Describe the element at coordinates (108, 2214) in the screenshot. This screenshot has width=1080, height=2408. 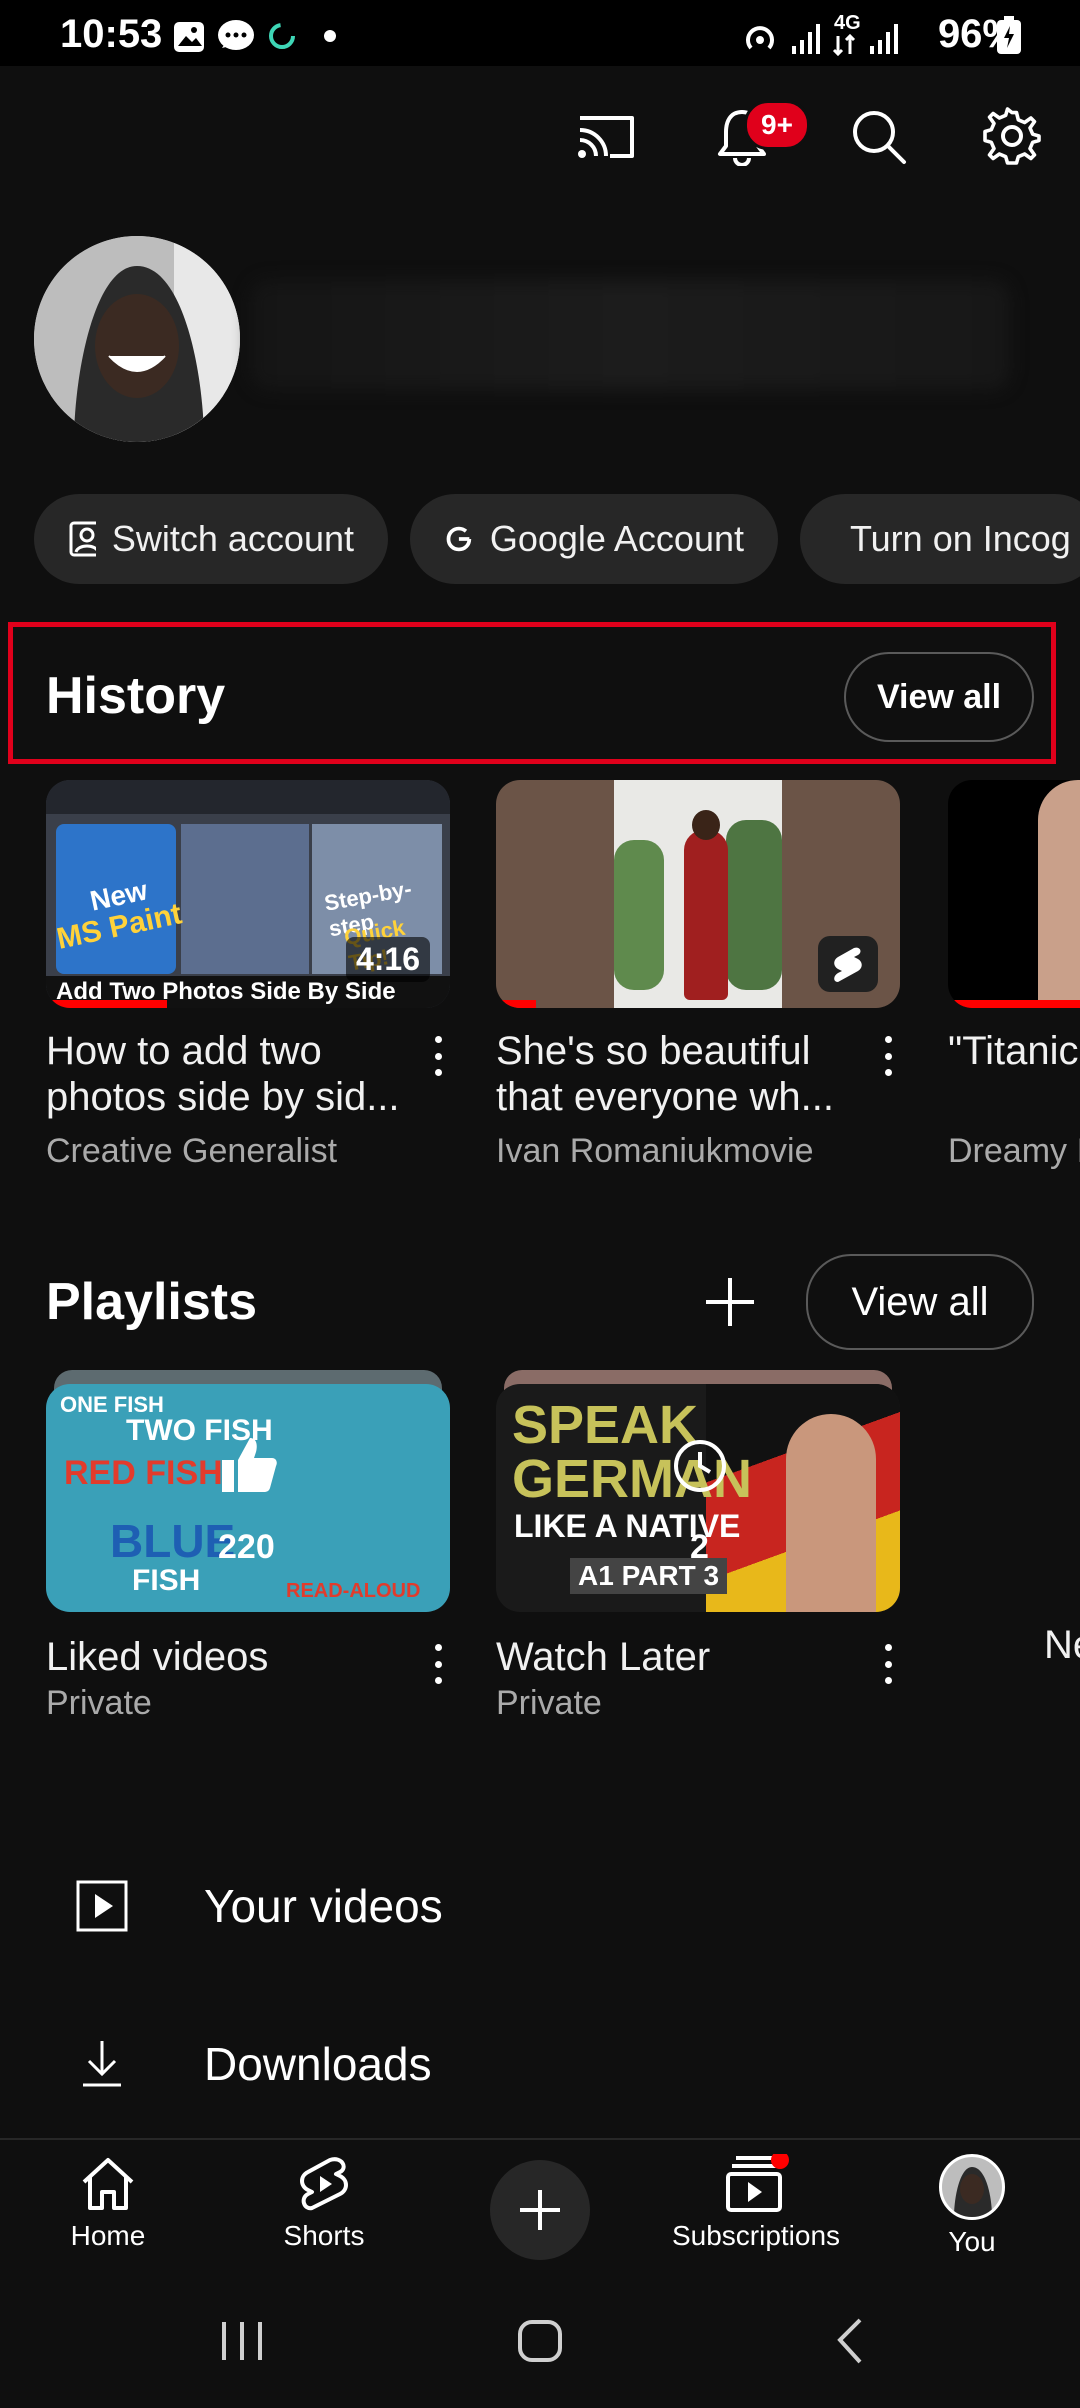
I see `nav-home: Home` at that location.